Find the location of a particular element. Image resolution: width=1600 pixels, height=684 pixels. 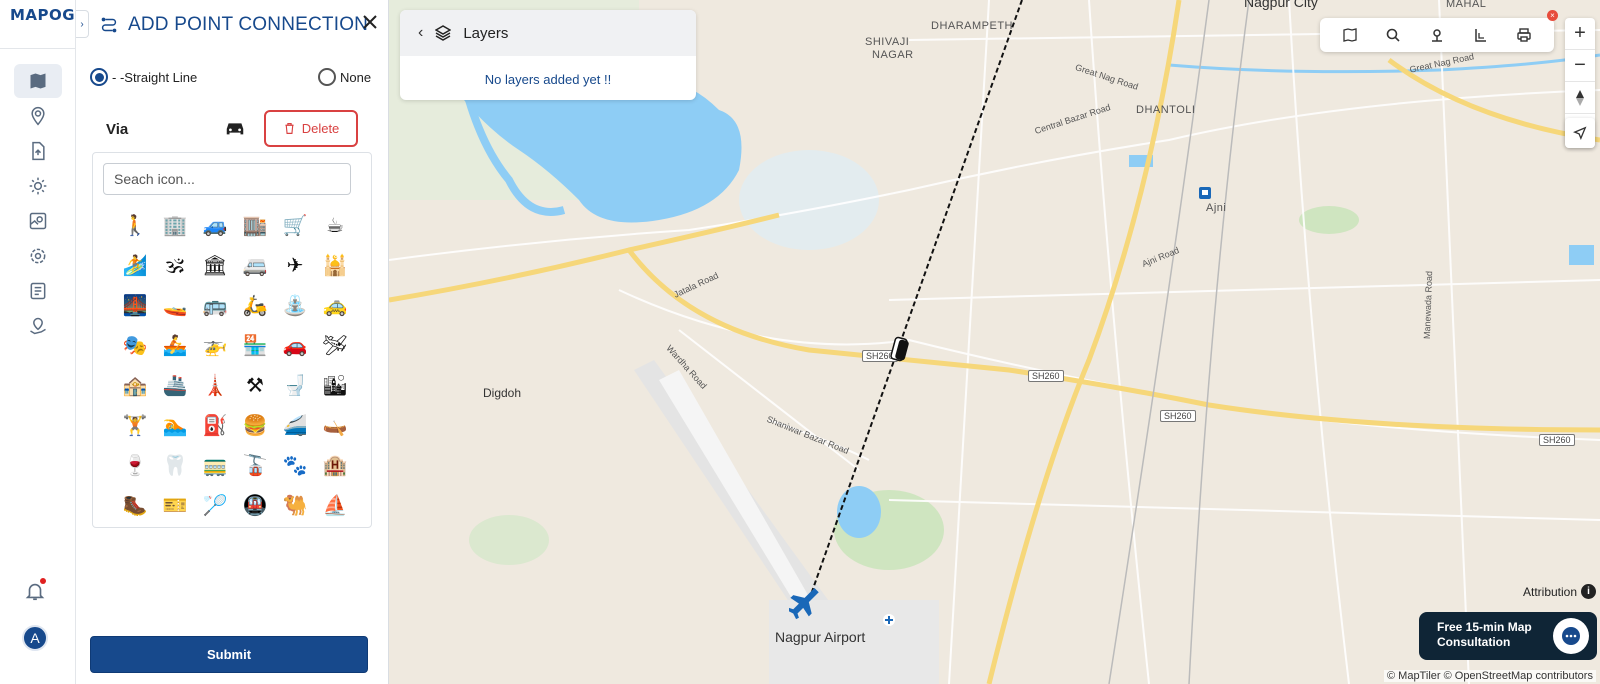

rail-settings-button is located at coordinates (38, 256).